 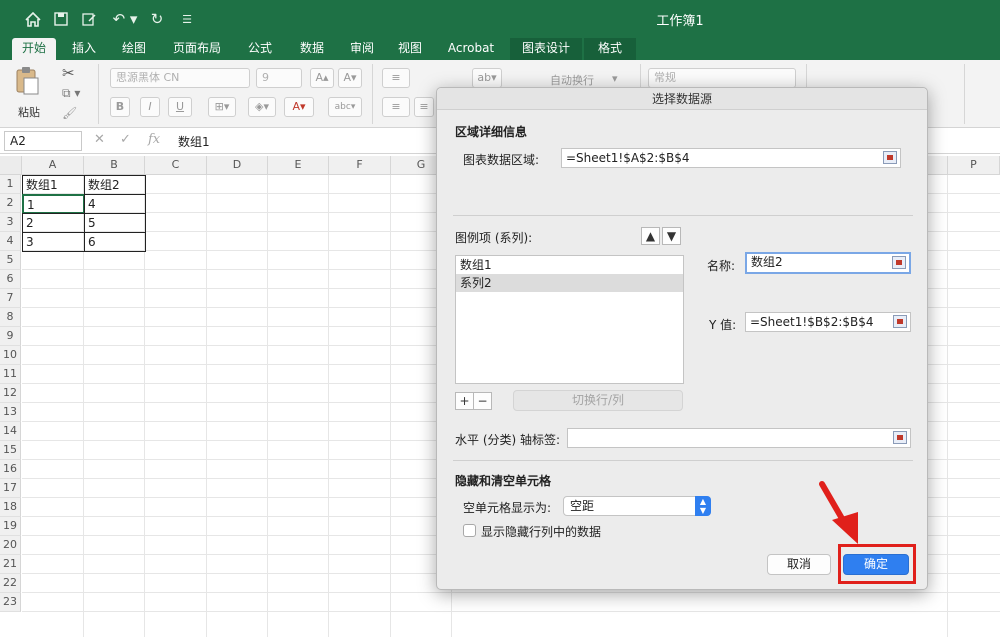 I want to click on tab-format: 格式, so click(x=610, y=49).